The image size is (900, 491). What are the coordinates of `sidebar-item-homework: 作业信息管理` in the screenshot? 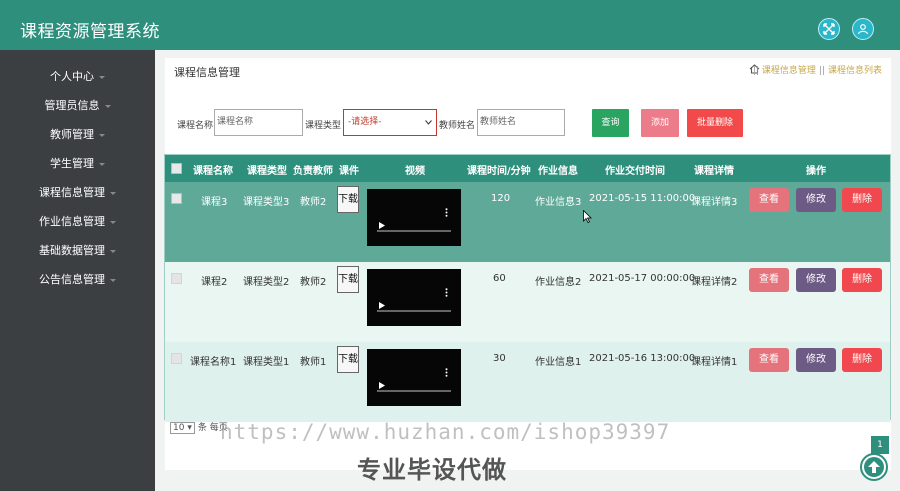 It's located at (77, 222).